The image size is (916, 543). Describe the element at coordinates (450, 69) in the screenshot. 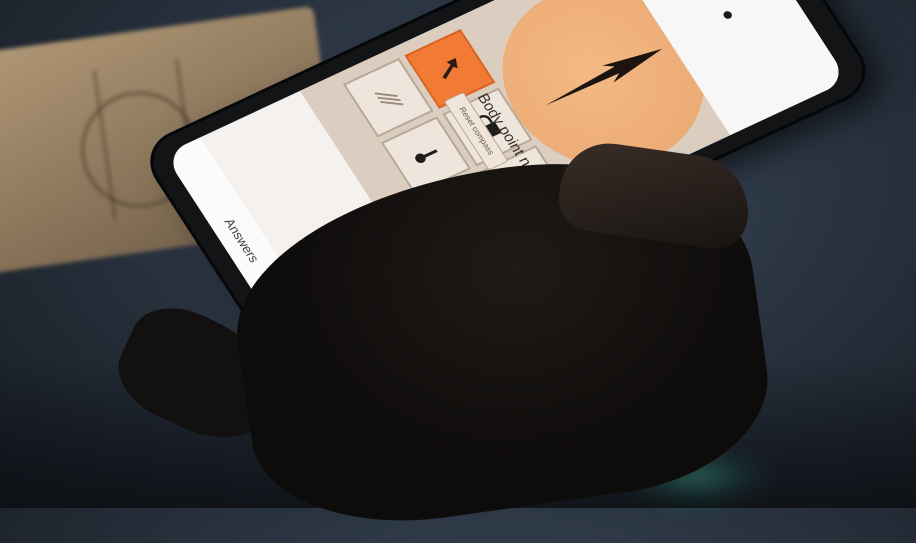

I see `compass-arrow-icon` at that location.